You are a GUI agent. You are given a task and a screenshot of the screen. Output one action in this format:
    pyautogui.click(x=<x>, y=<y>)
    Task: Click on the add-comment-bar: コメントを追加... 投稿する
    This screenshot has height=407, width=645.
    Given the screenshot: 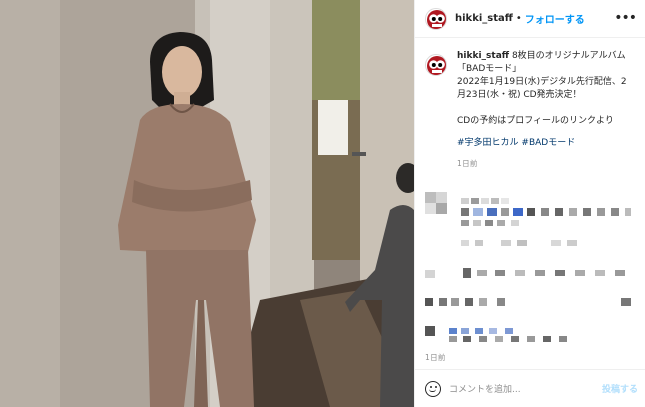 What is the action you would take?
    pyautogui.click(x=530, y=388)
    